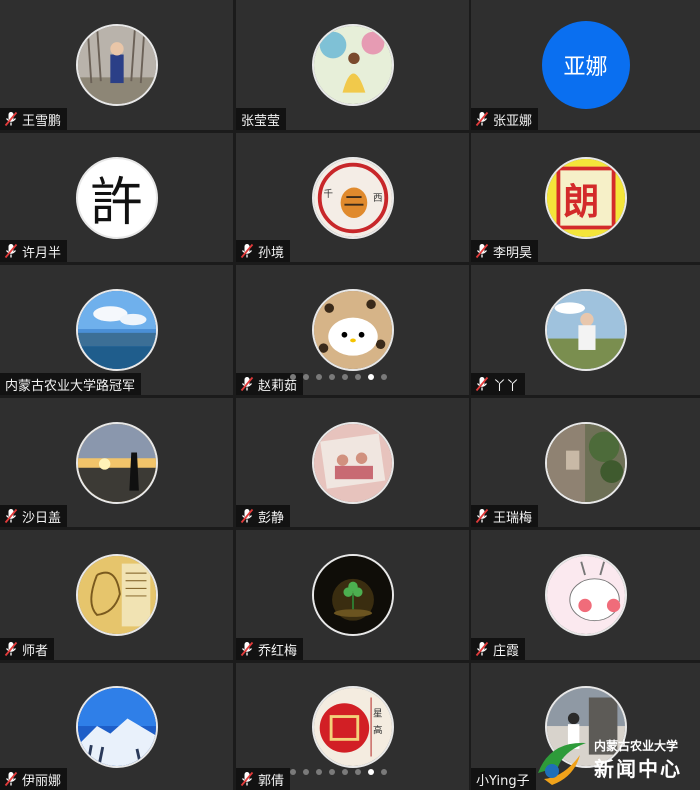 Image resolution: width=700 pixels, height=790 pixels. I want to click on participant-name-label: 王瑞梅, so click(505, 516).